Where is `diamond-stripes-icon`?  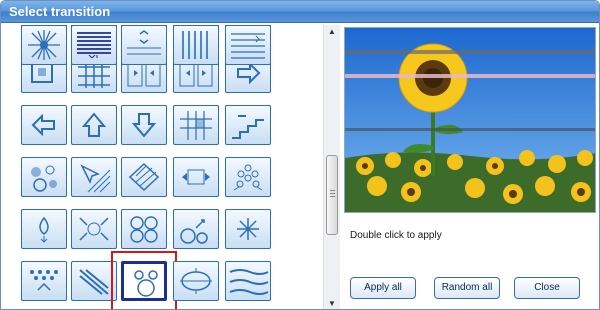
diamond-stripes-icon is located at coordinates (144, 177).